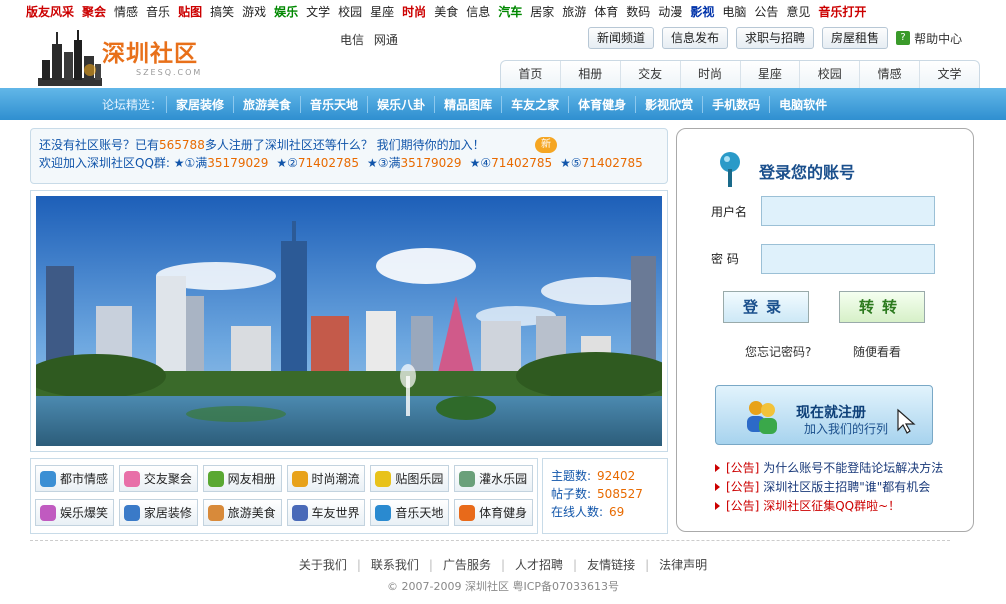 The height and width of the screenshot is (604, 1006). What do you see at coordinates (254, 11) in the screenshot?
I see `top-nav-item: 游戏` at bounding box center [254, 11].